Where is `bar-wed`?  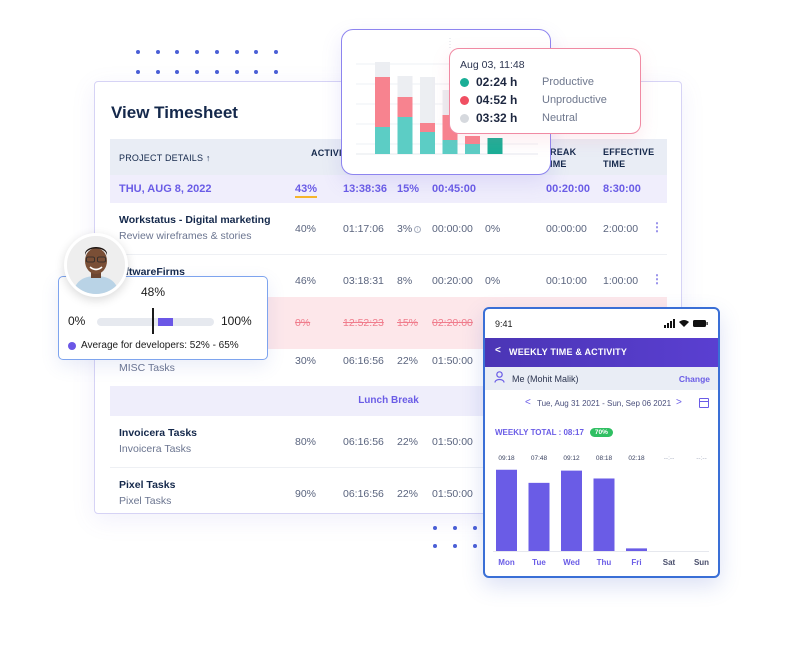
bar-wed is located at coordinates (571, 510).